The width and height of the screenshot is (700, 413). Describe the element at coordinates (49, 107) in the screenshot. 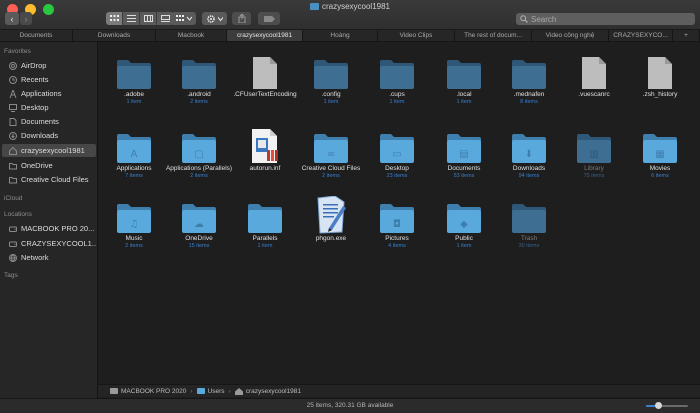

I see `sidebar-item-desktop: Desktop` at that location.